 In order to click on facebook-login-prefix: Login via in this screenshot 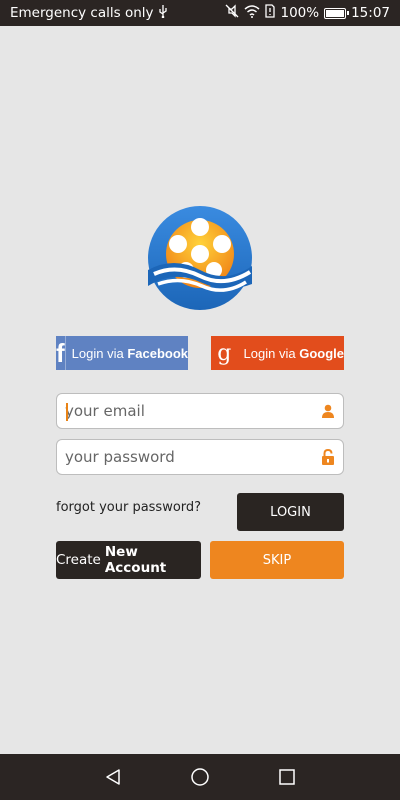, I will do `click(97, 353)`.